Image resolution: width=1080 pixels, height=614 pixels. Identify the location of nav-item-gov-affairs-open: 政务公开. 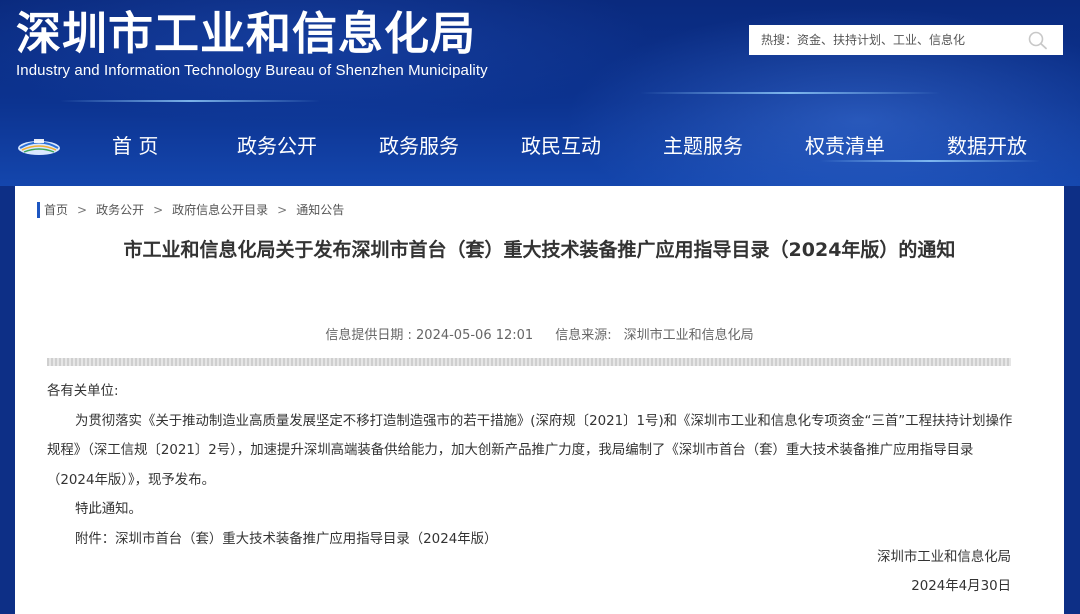
(277, 146).